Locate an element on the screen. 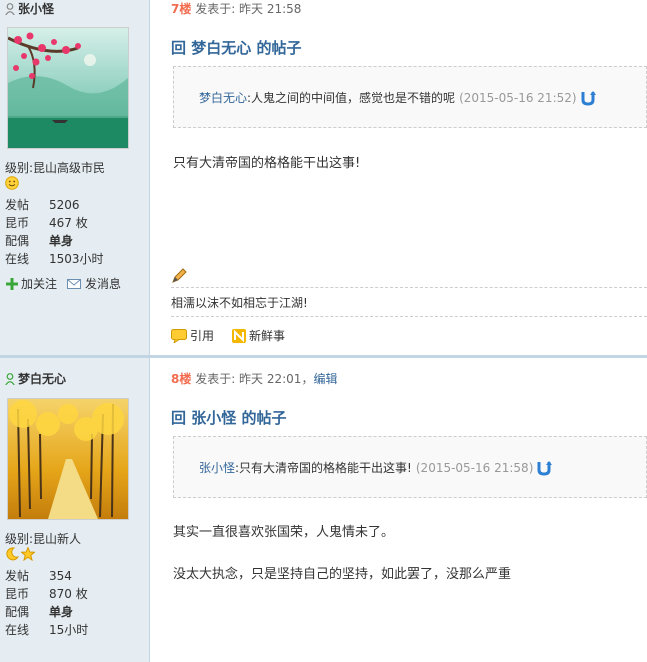 Image resolution: width=647 pixels, height=662 pixels. author-name: 张小怪 is located at coordinates (29, 8).